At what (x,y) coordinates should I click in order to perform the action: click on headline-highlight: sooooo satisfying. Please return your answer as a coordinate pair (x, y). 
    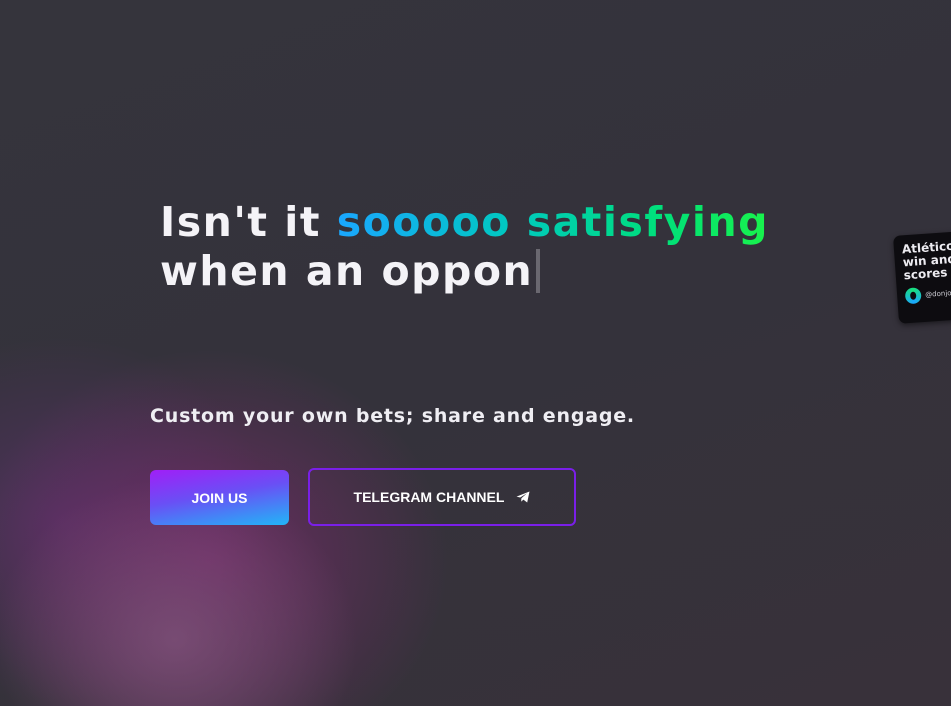
    Looking at the image, I should click on (552, 222).